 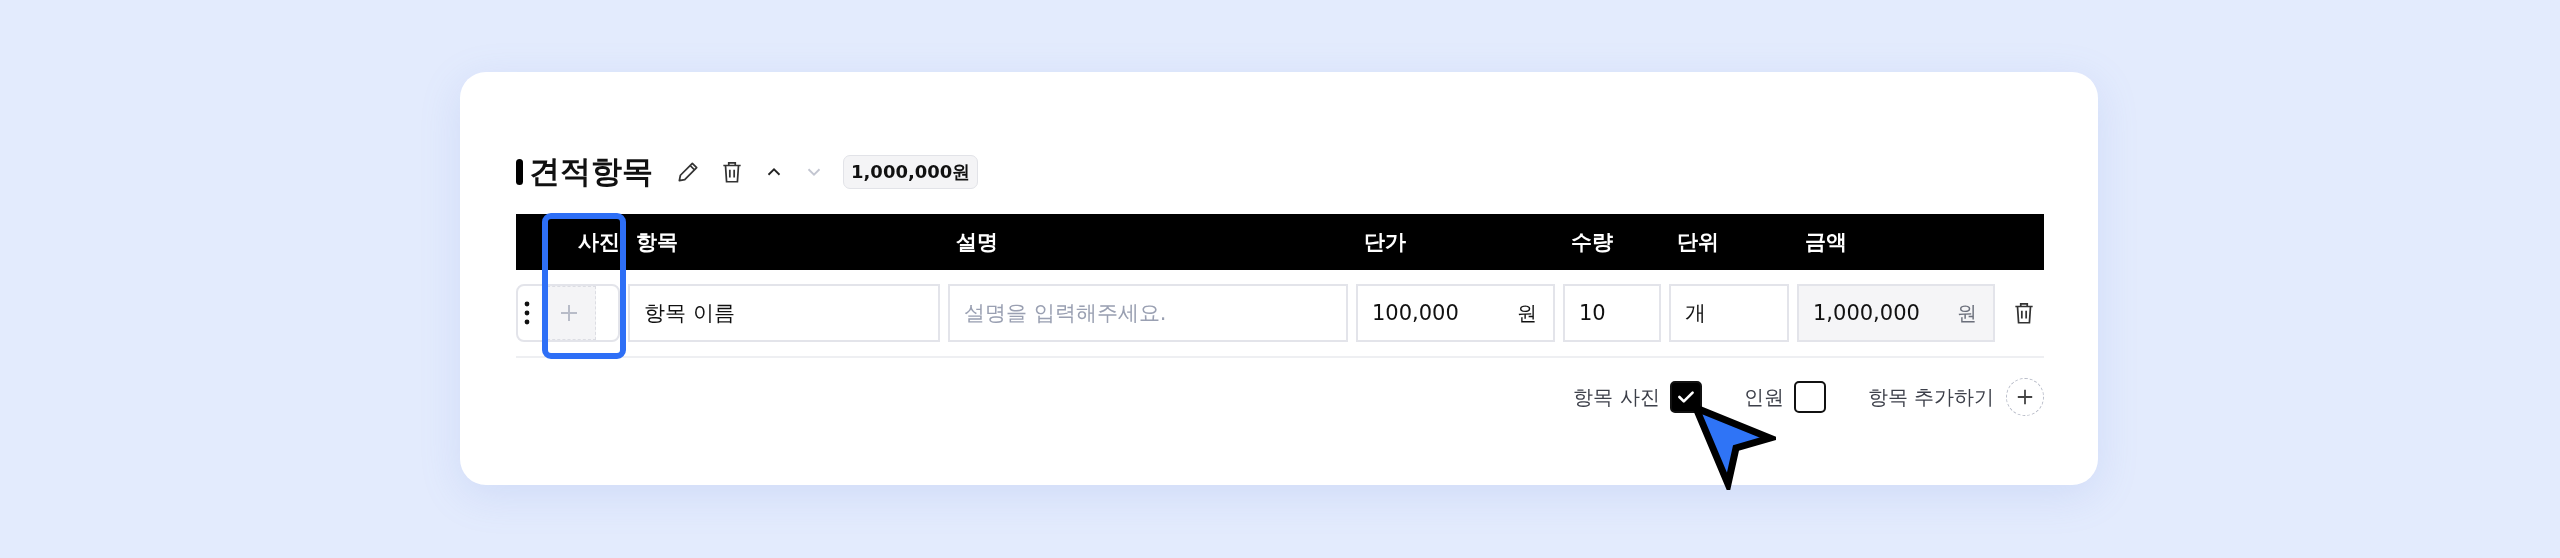 I want to click on item-name-field: 항목 이름, so click(x=784, y=313).